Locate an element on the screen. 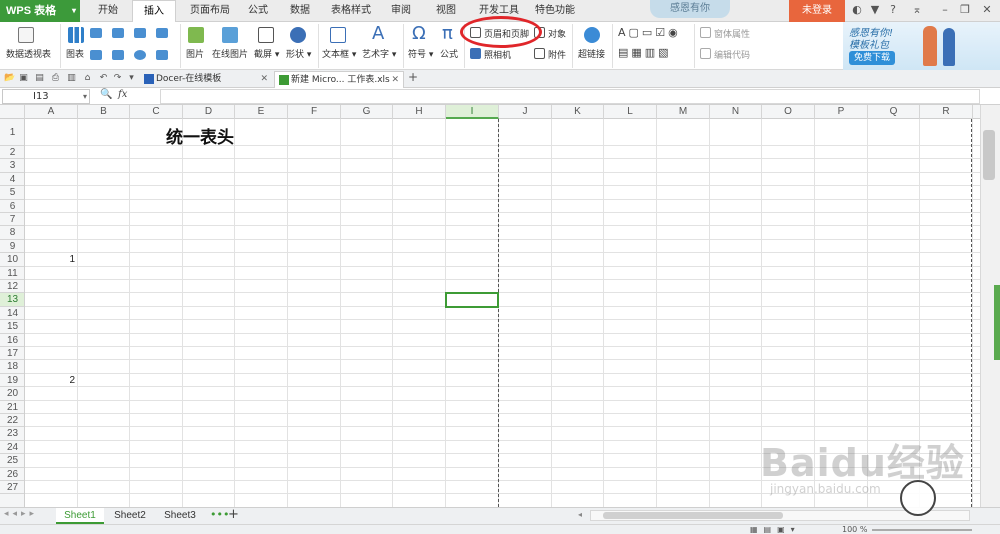 Image resolution: width=1000 pixels, height=534 pixels. login-button: 未登录 is located at coordinates (817, 11).